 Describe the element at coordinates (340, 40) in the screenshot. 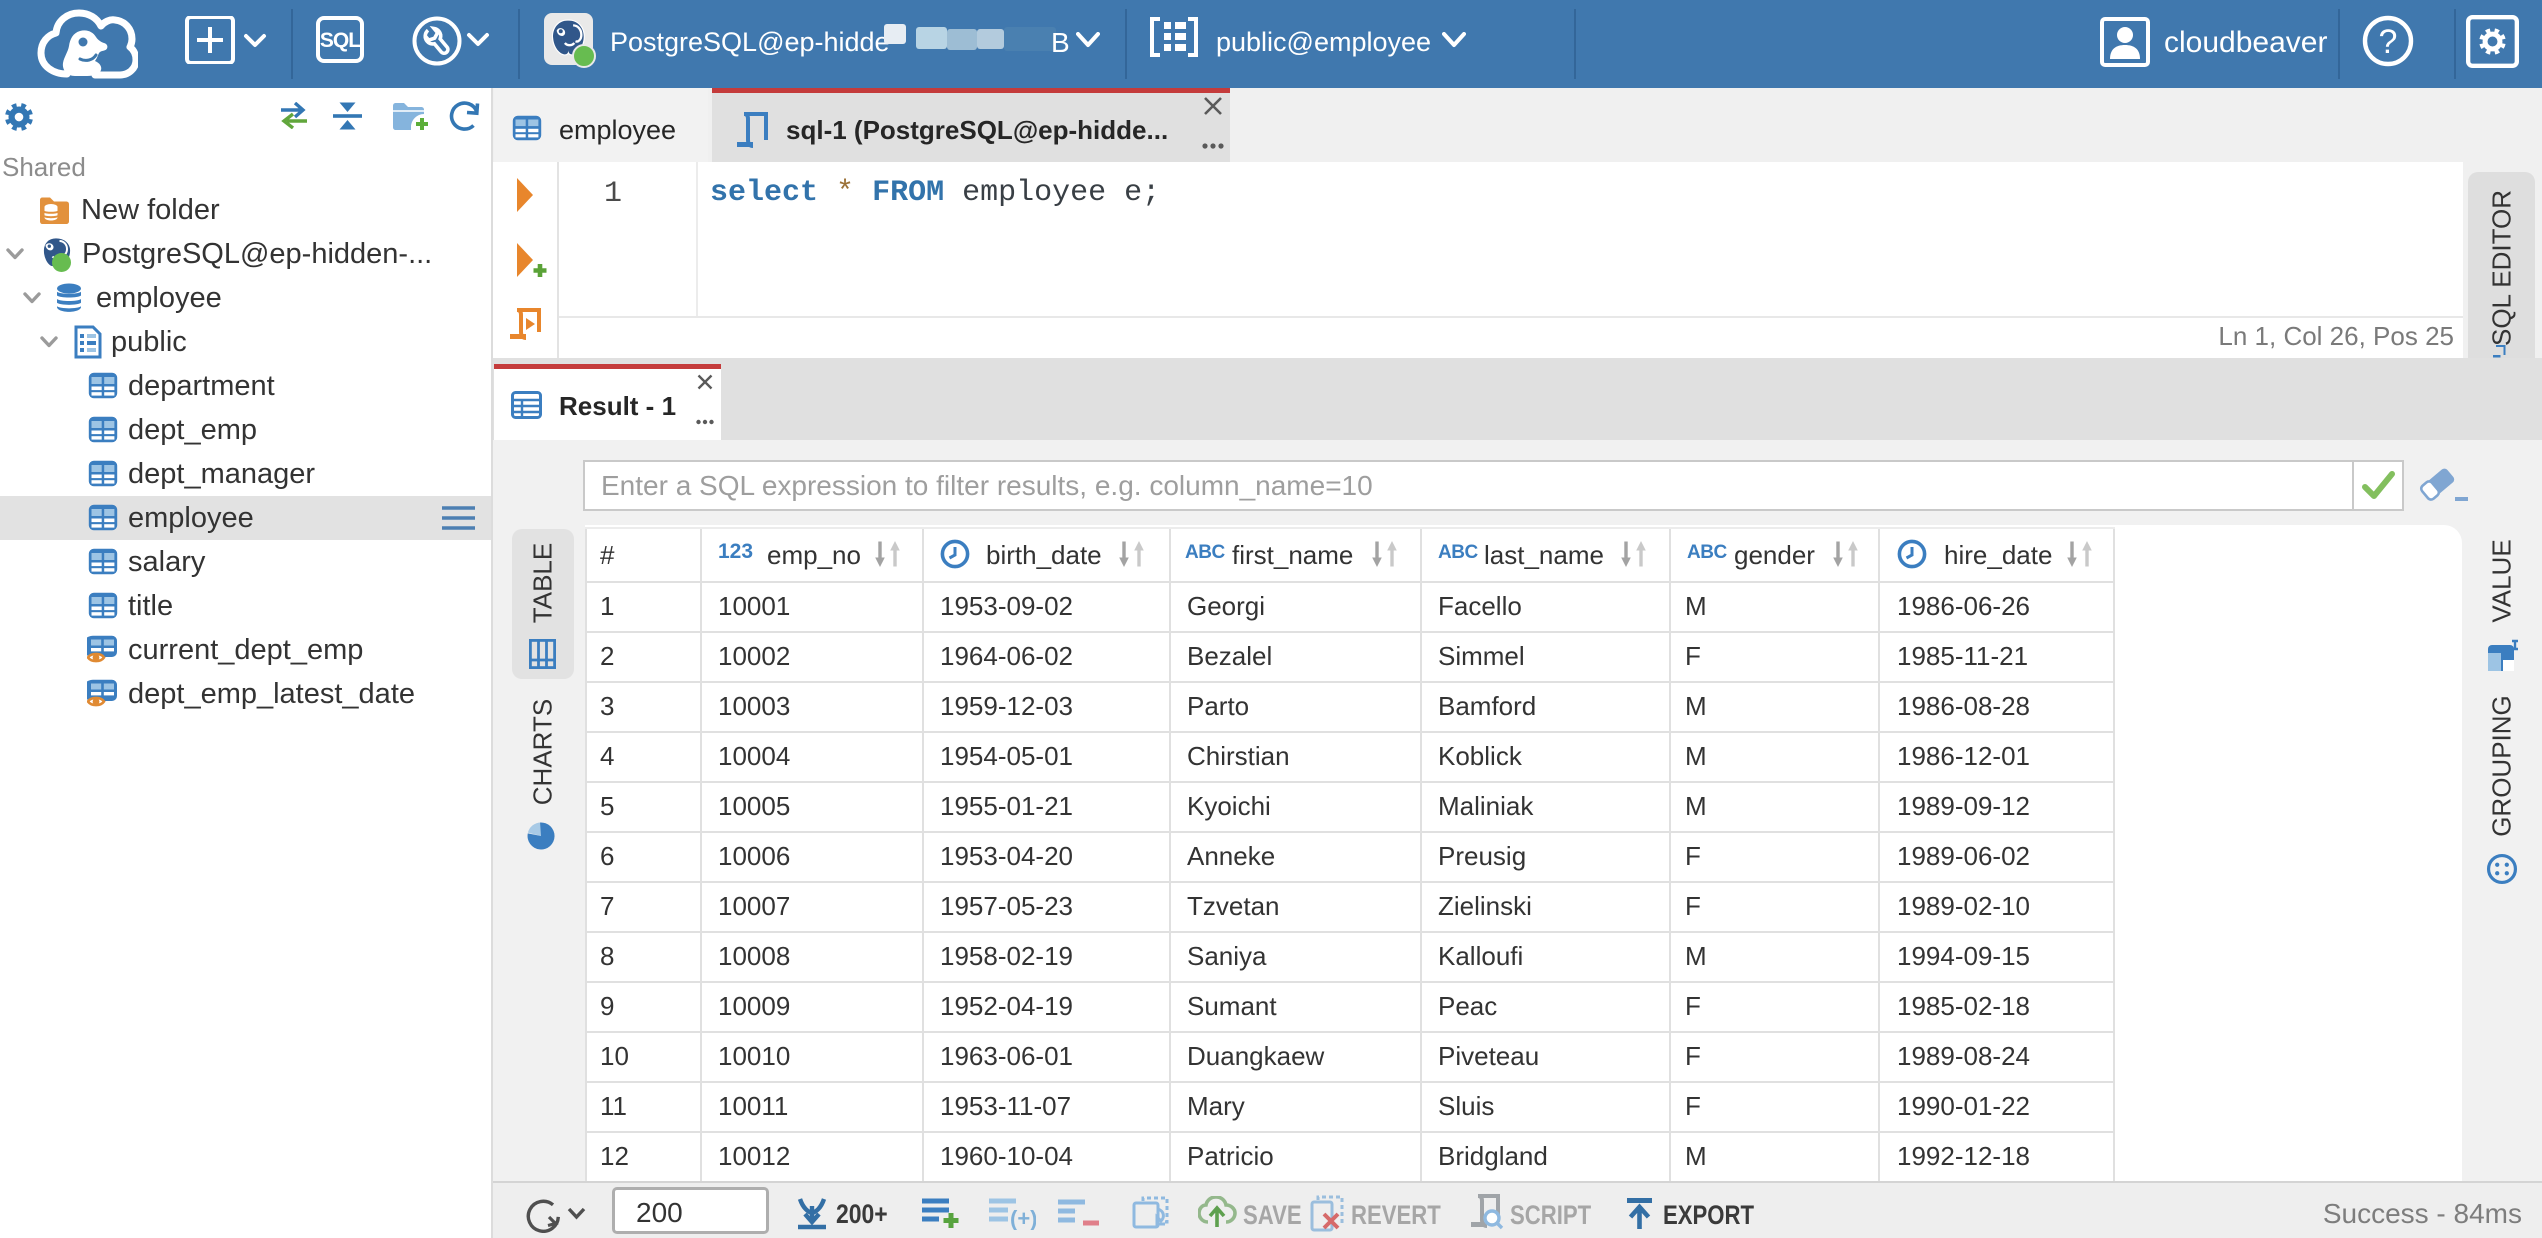

I see `svg-text: SQL` at that location.